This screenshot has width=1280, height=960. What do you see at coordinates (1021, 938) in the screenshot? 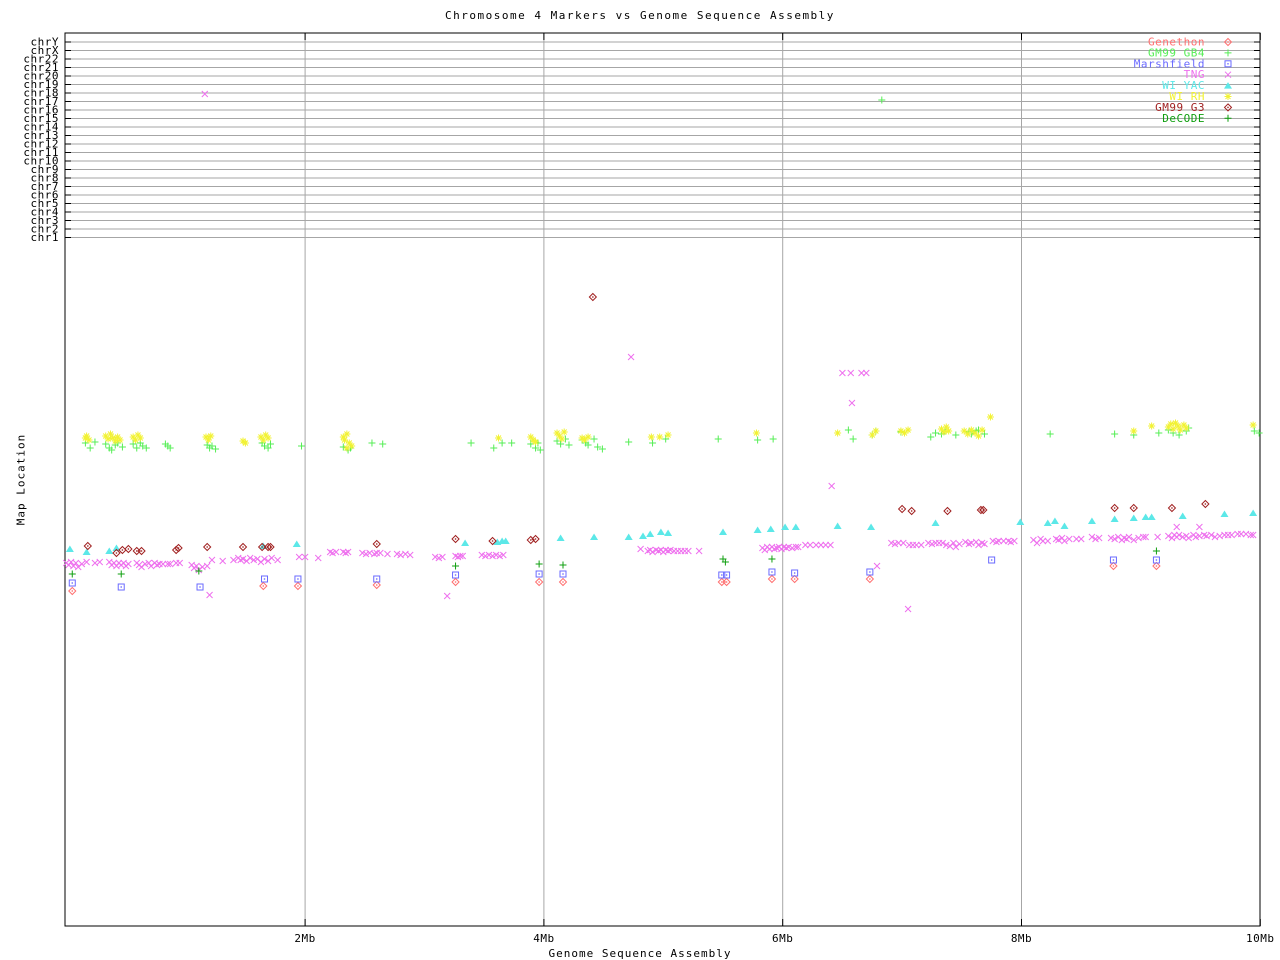
I see `x-tick-label: 8Mb` at bounding box center [1021, 938].